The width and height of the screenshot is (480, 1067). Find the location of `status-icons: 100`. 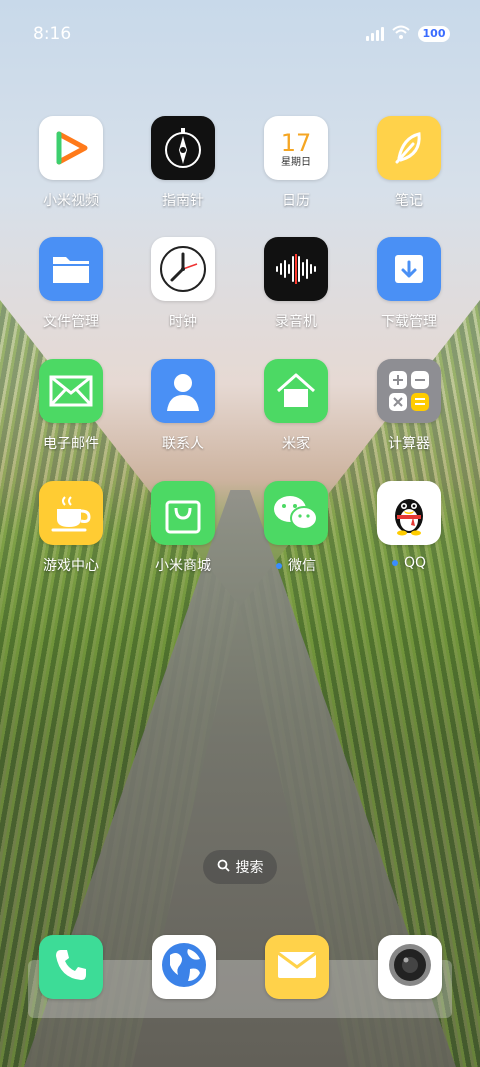

status-icons: 100 is located at coordinates (408, 33).